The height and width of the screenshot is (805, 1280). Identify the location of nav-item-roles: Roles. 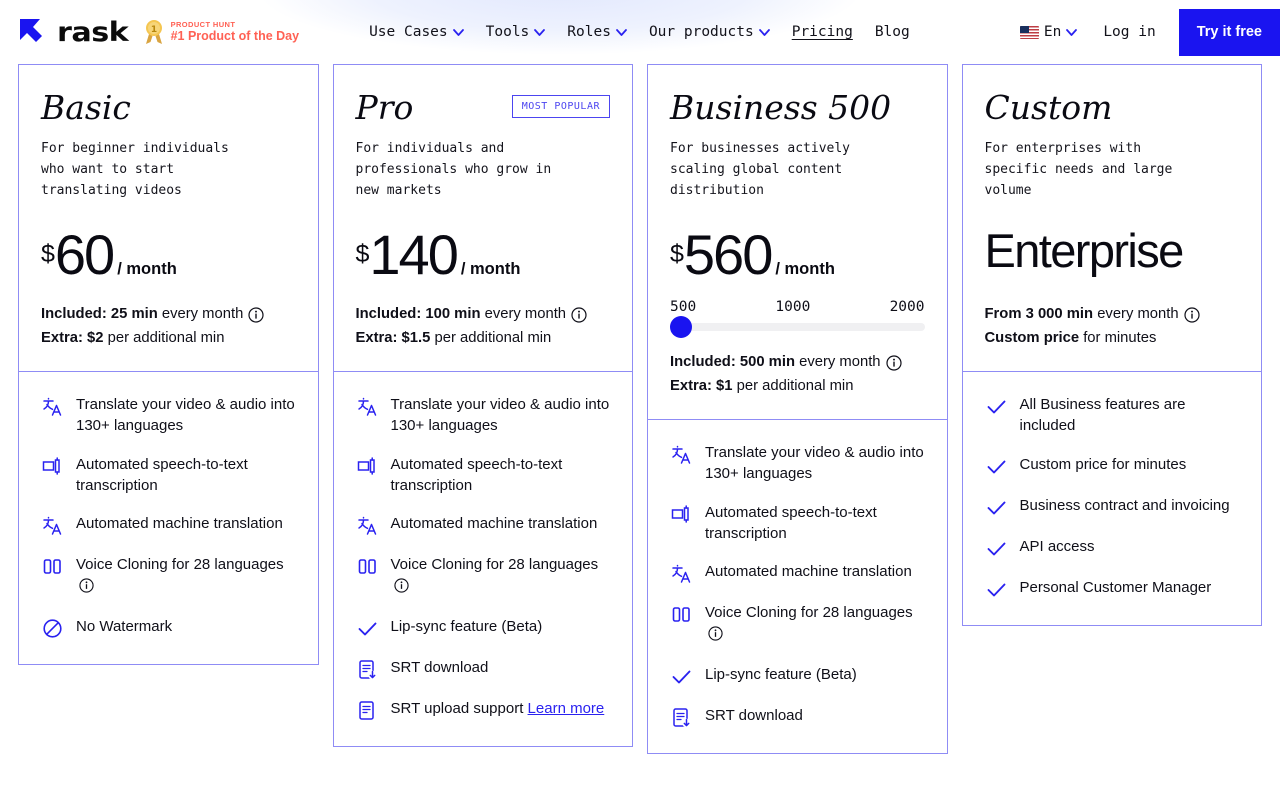
(597, 32).